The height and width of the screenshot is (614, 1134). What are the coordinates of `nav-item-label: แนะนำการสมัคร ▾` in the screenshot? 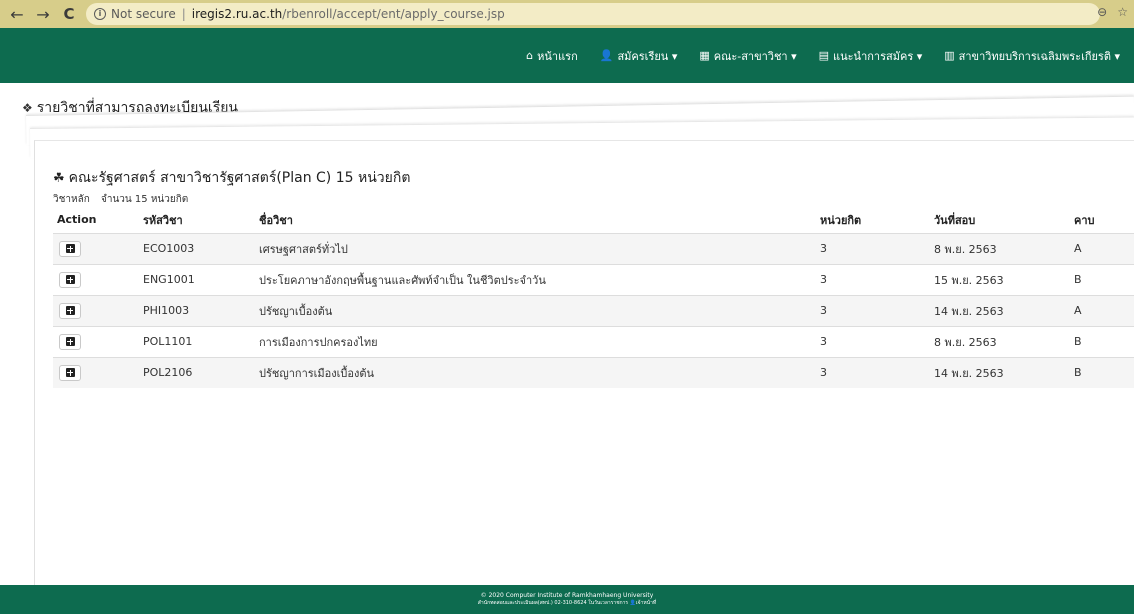 It's located at (878, 56).